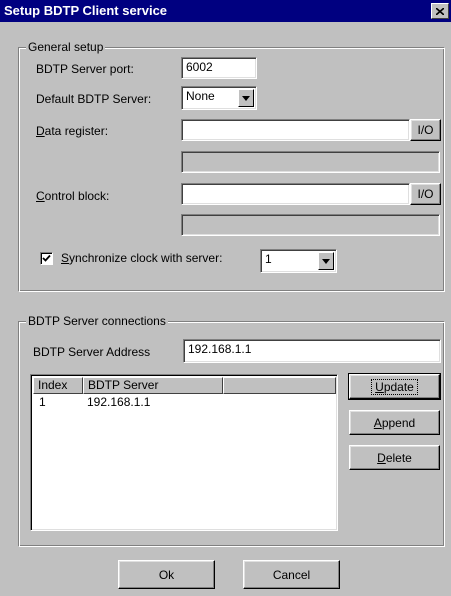  Describe the element at coordinates (291, 574) in the screenshot. I see `cancel-button: Cancel` at that location.